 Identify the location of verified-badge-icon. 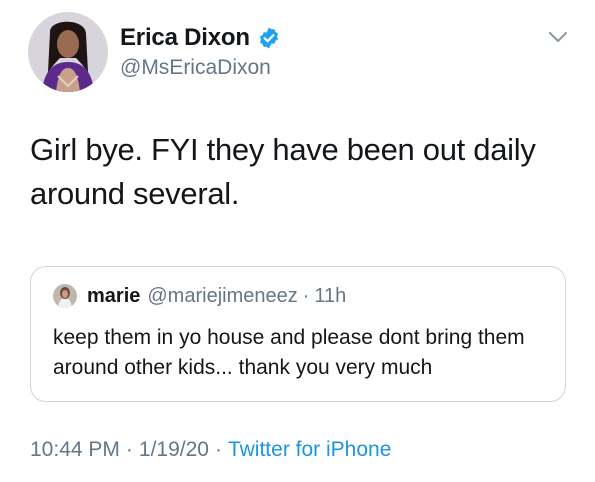
(269, 38).